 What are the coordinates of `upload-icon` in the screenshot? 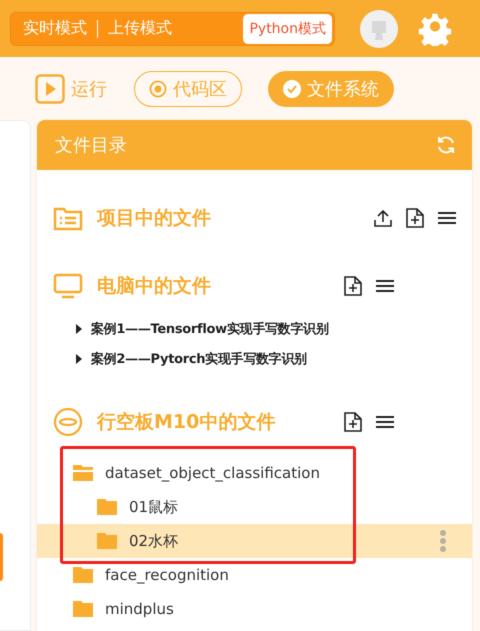 It's located at (383, 218).